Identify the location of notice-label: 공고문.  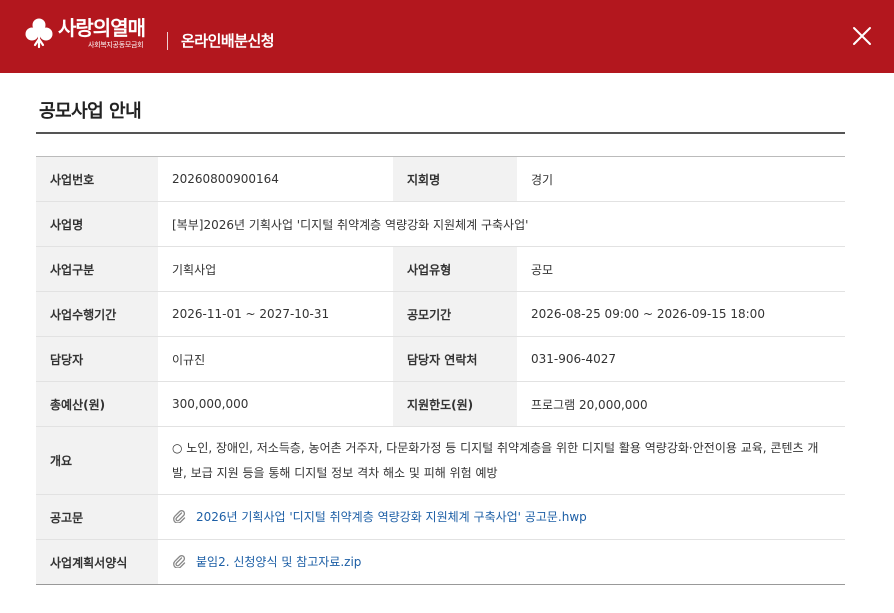
(97, 517).